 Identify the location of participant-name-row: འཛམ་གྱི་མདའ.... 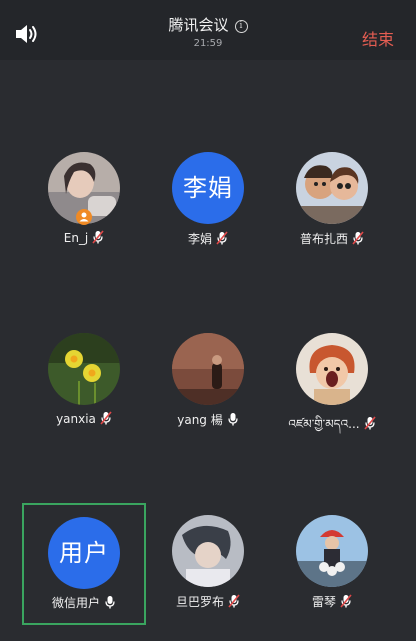
(332, 428).